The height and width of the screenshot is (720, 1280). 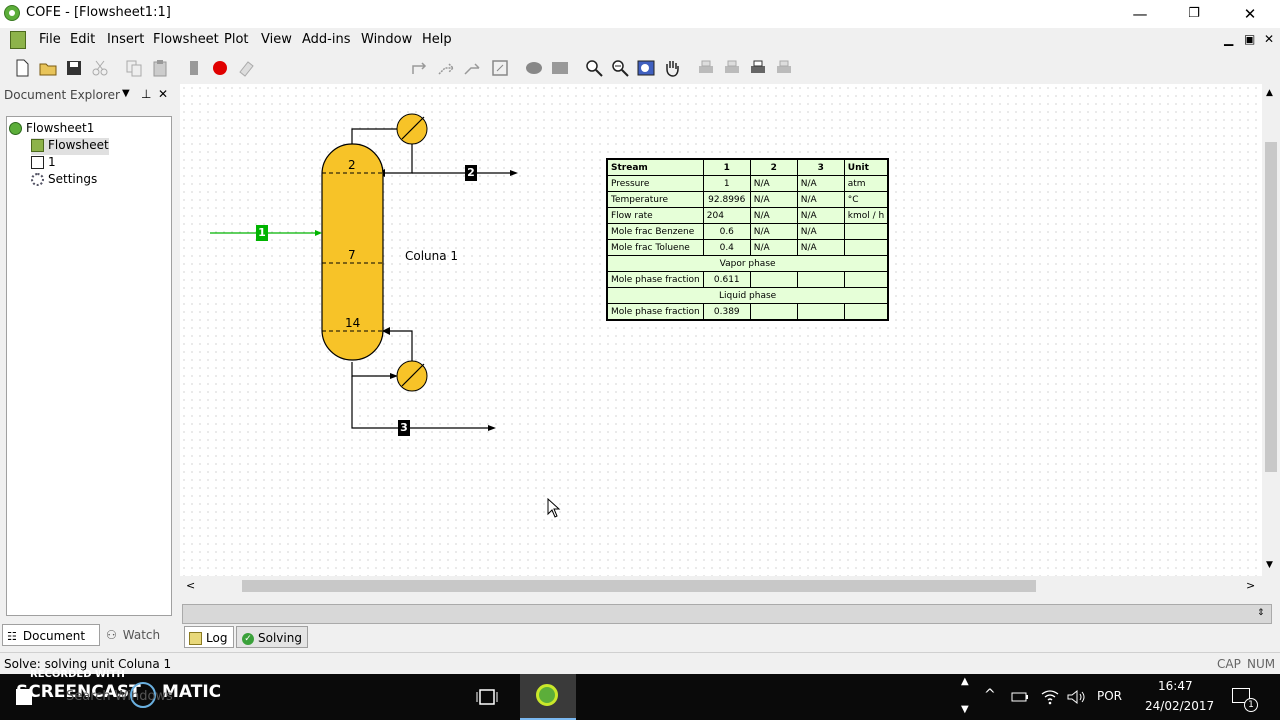 I want to click on battery-icon, so click(x=1020, y=697).